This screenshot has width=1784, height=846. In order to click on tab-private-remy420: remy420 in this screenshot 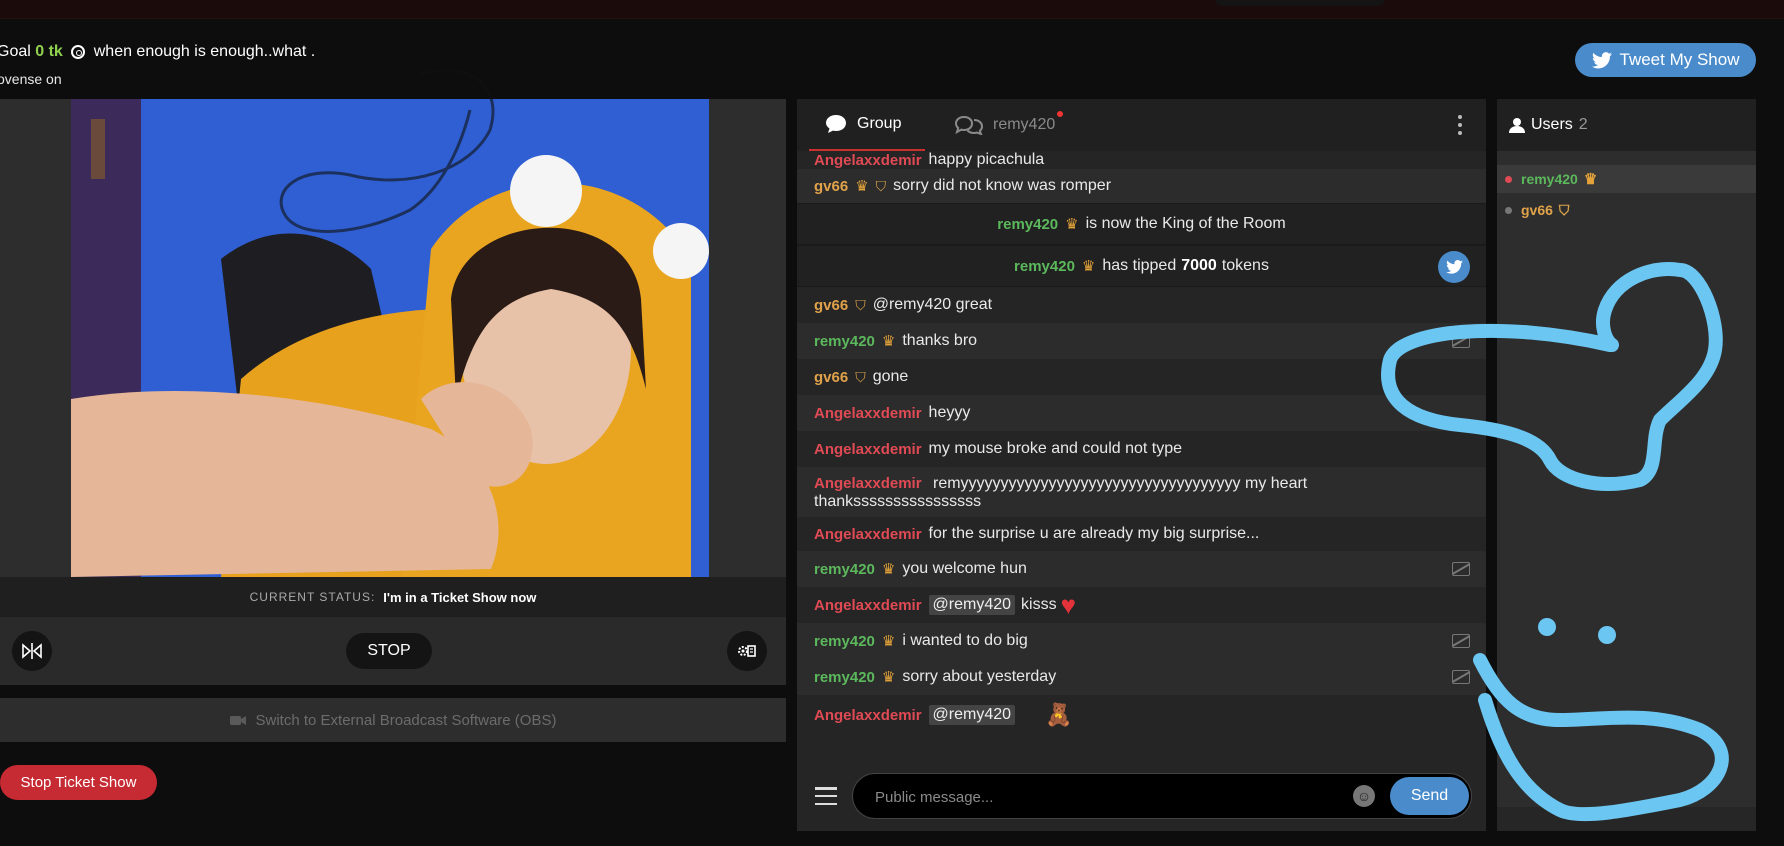, I will do `click(1009, 125)`.